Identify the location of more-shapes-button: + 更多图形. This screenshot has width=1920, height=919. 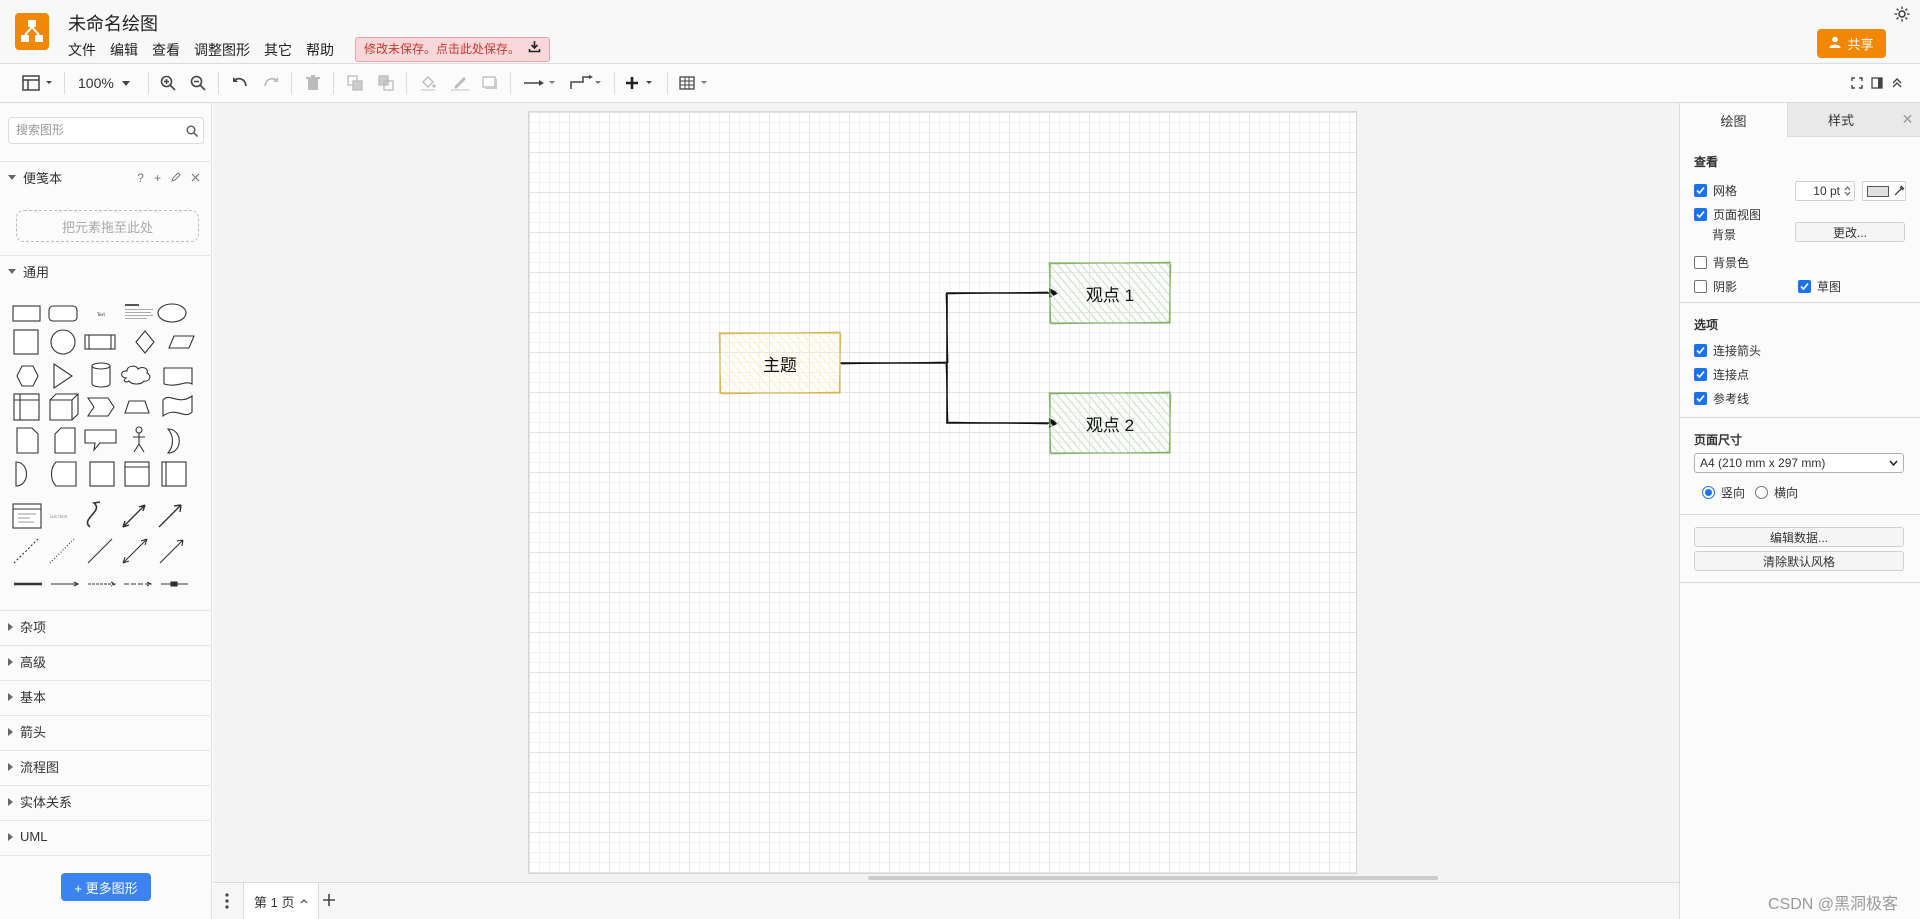
(106, 887).